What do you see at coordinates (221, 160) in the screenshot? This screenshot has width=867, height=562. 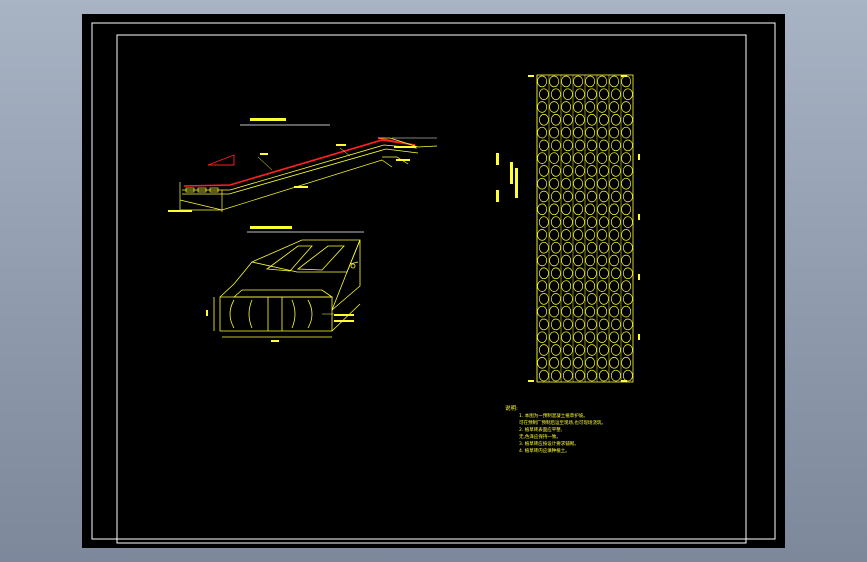 I see `slope-ratio-triangle` at bounding box center [221, 160].